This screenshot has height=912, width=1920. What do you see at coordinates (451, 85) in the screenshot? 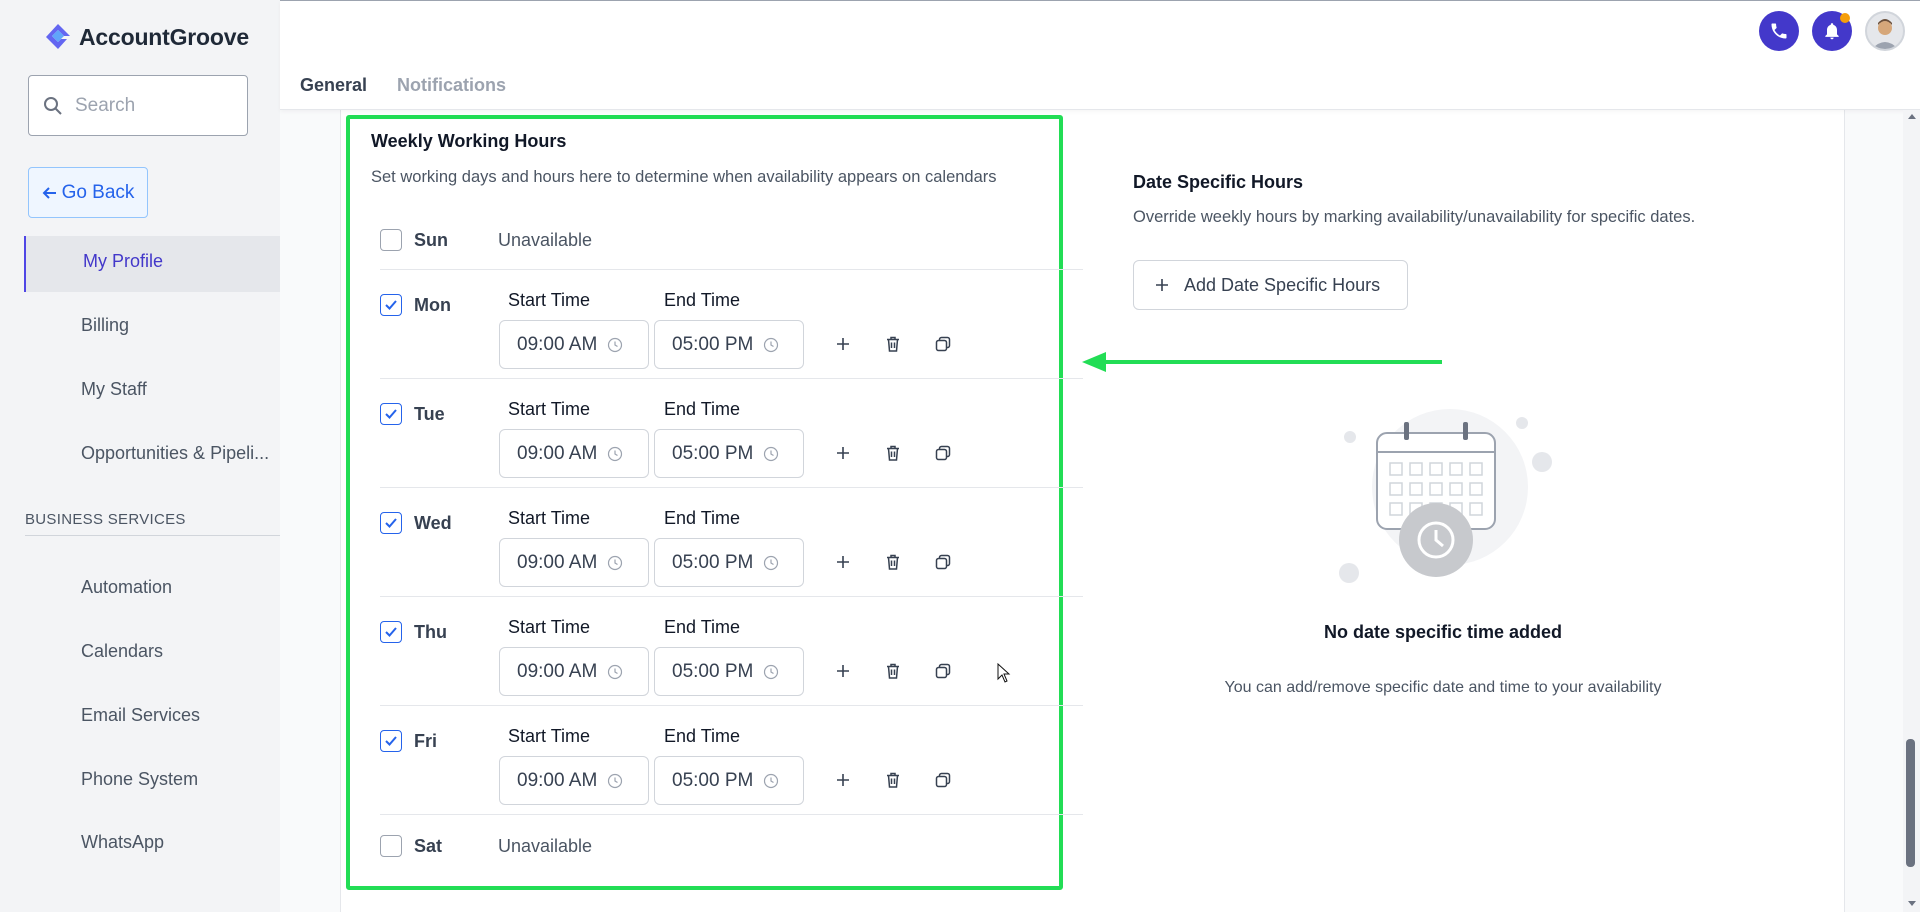
I see `tab-notifications: Notifications` at bounding box center [451, 85].